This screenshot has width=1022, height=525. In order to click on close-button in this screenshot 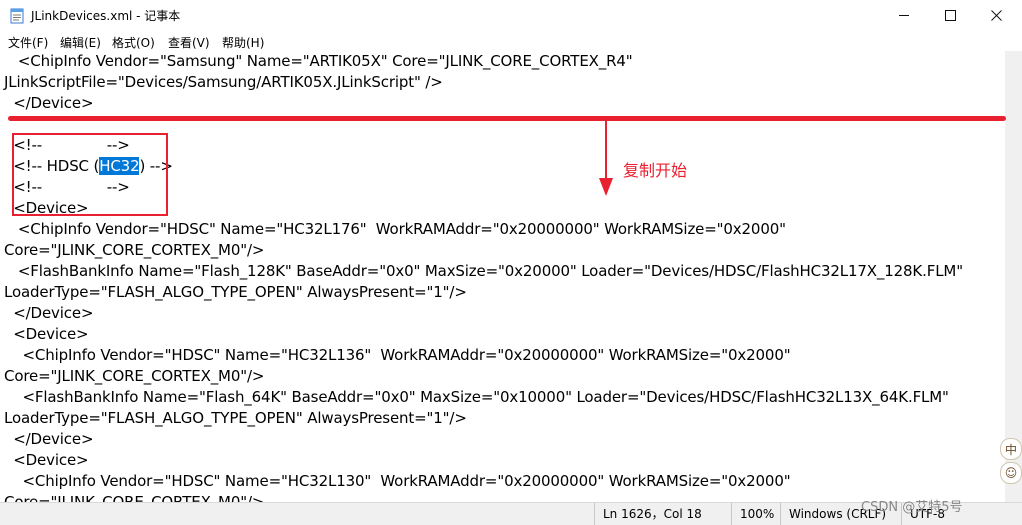, I will do `click(996, 15)`.